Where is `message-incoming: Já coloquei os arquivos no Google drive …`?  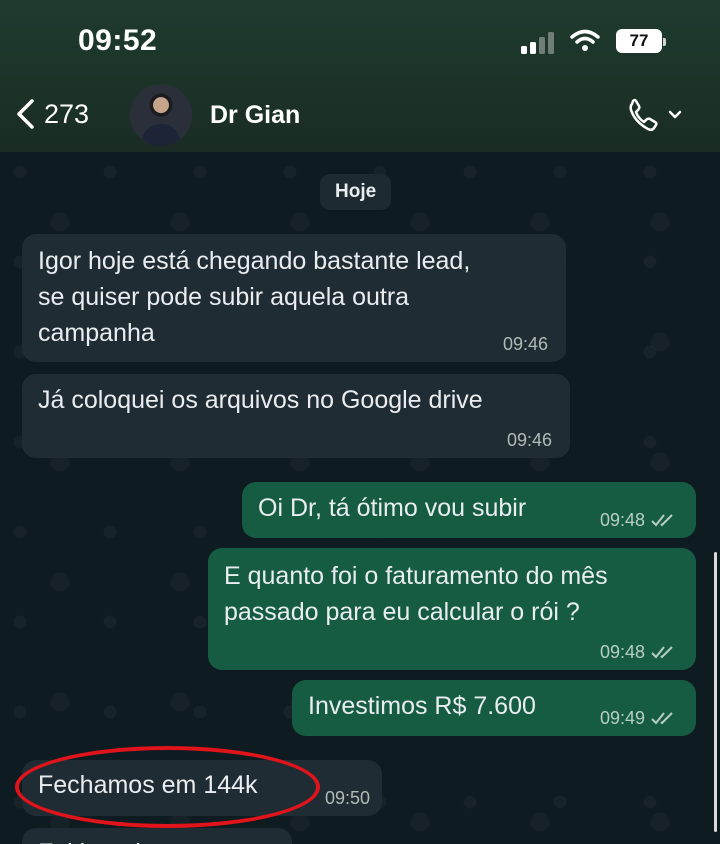
message-incoming: Já coloquei os arquivos no Google drive … is located at coordinates (296, 416).